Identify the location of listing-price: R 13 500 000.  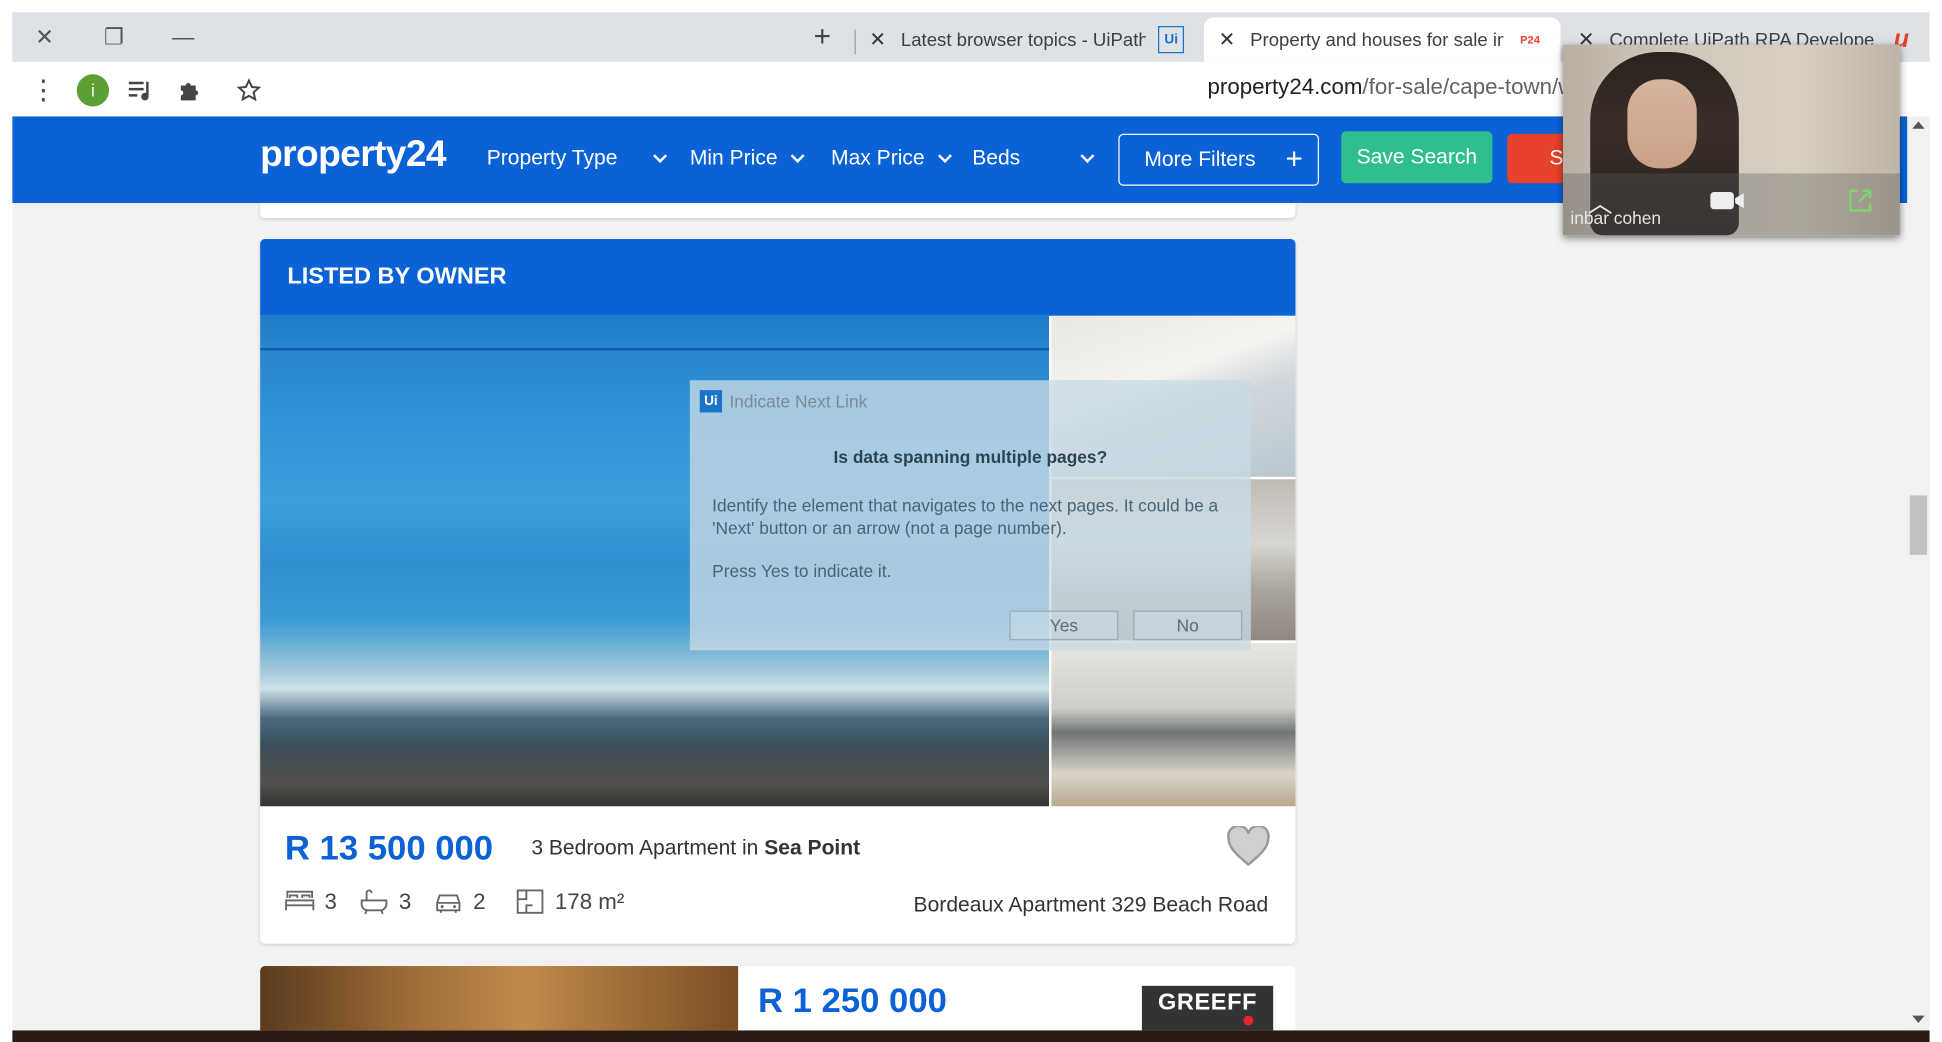
(389, 849).